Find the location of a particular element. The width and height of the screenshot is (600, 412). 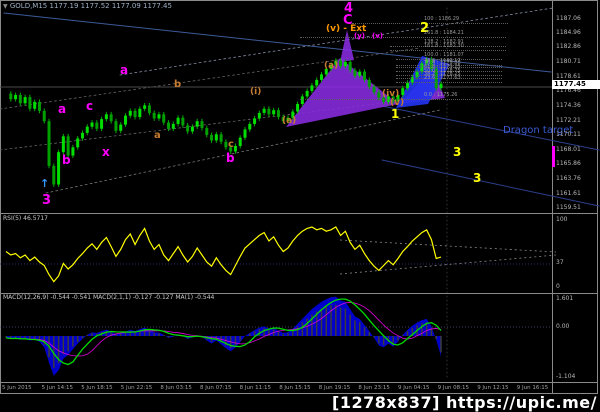

price-tick: 1184.96 is located at coordinates (568, 32).